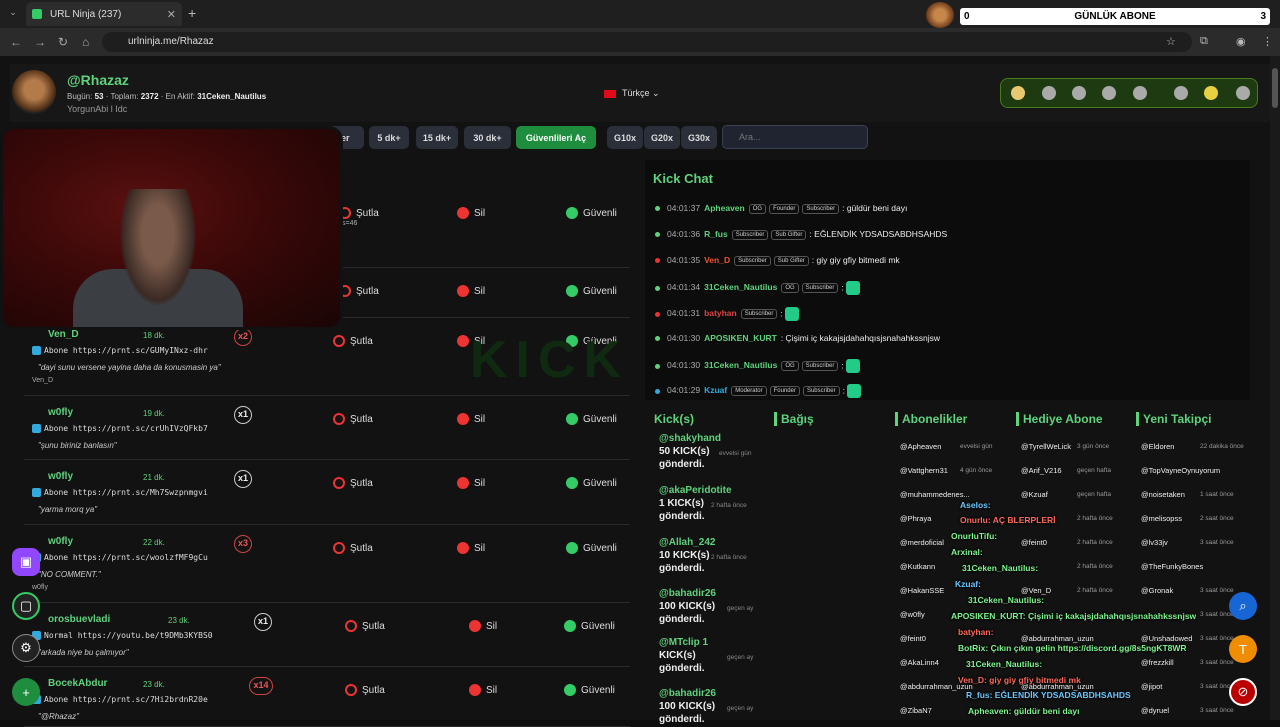 The height and width of the screenshot is (727, 1280). I want to click on event-user: @Gronak, so click(1157, 590).